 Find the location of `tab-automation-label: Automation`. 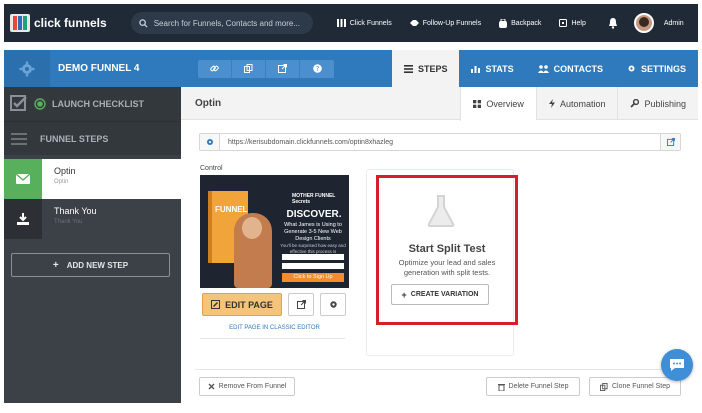

tab-automation-label: Automation is located at coordinates (582, 103).